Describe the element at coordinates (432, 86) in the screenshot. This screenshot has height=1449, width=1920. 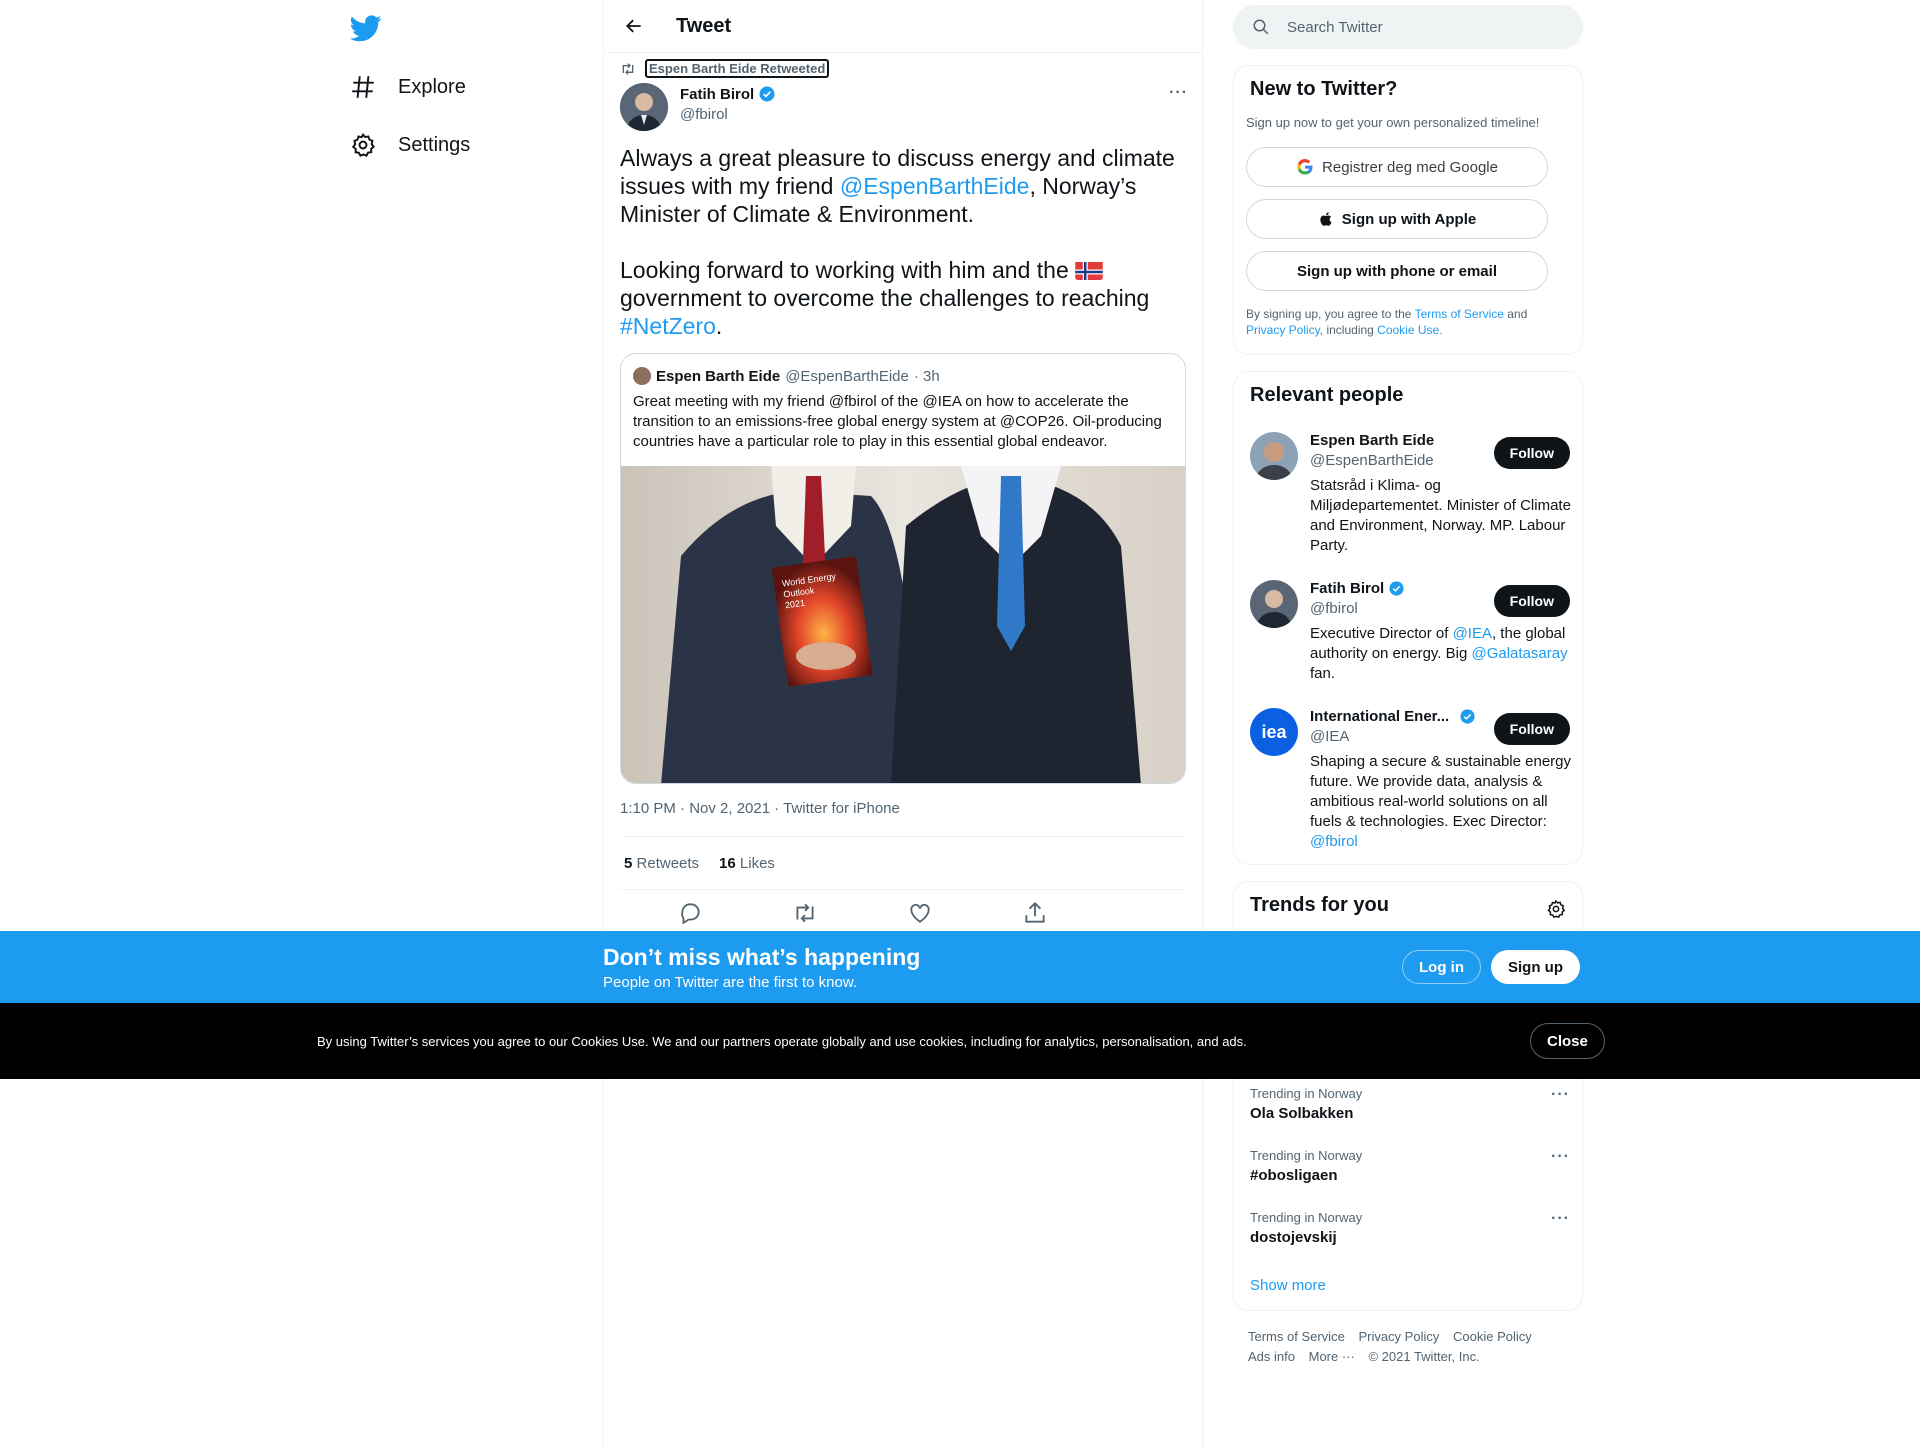
I see `nav-explore-label: Explore` at that location.